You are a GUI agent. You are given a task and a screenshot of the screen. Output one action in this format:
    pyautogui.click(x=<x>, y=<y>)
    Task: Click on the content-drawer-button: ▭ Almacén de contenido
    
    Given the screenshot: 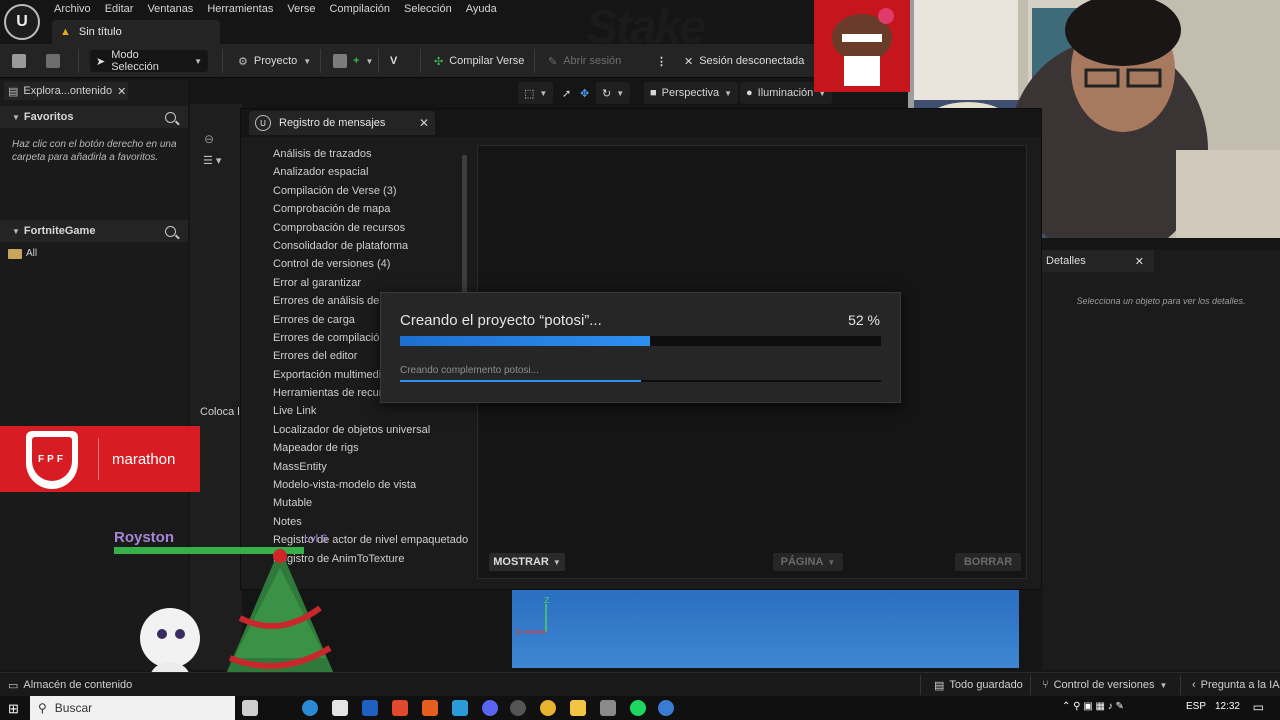 What is the action you would take?
    pyautogui.click(x=70, y=685)
    